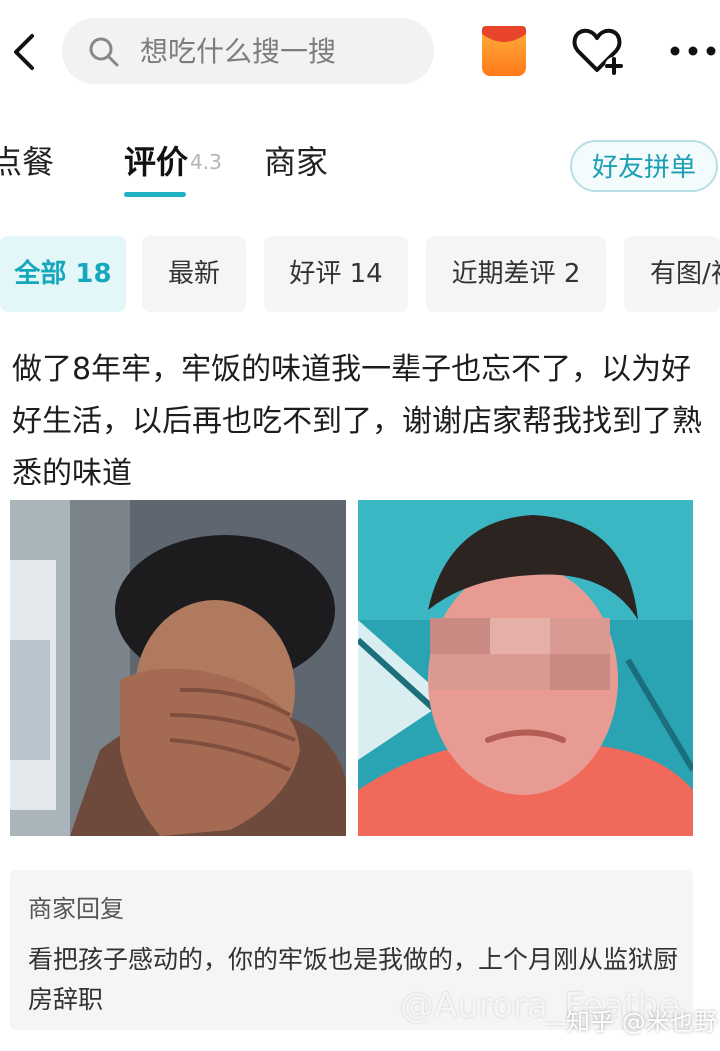  I want to click on back-arrow-icon, so click(23, 52).